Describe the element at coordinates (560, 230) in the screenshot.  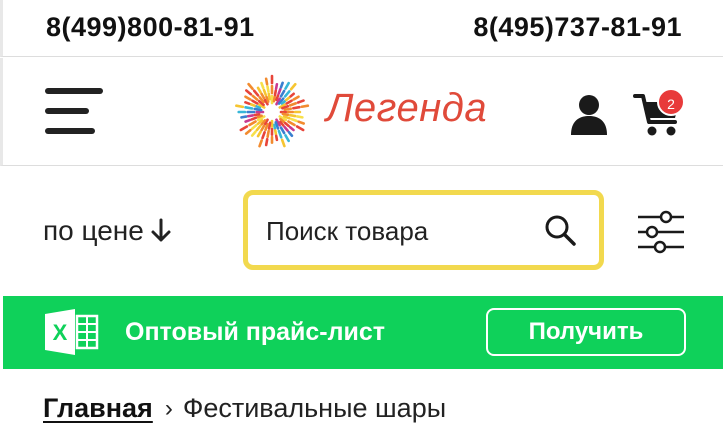
I see `search-icon` at that location.